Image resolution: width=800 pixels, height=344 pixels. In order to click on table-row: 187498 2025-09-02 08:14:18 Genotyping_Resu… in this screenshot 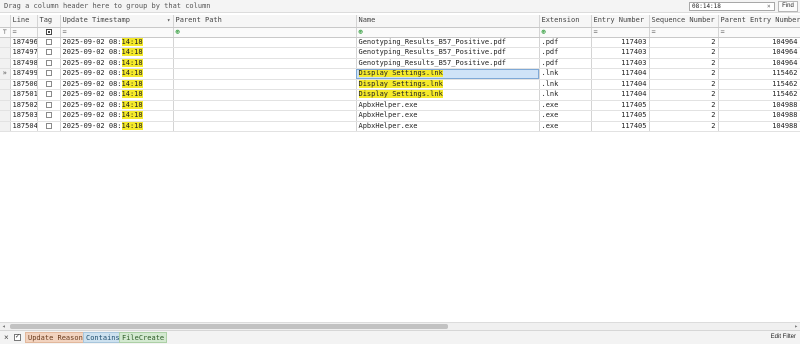, I will do `click(400, 63)`.